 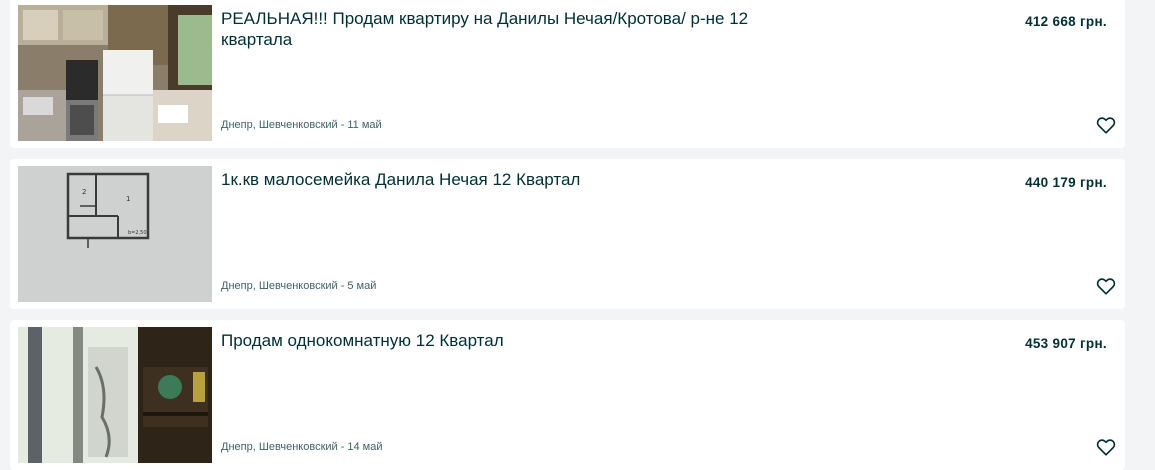 I want to click on listing-meta: Днепр, Шевченковский -11 май, so click(x=301, y=125).